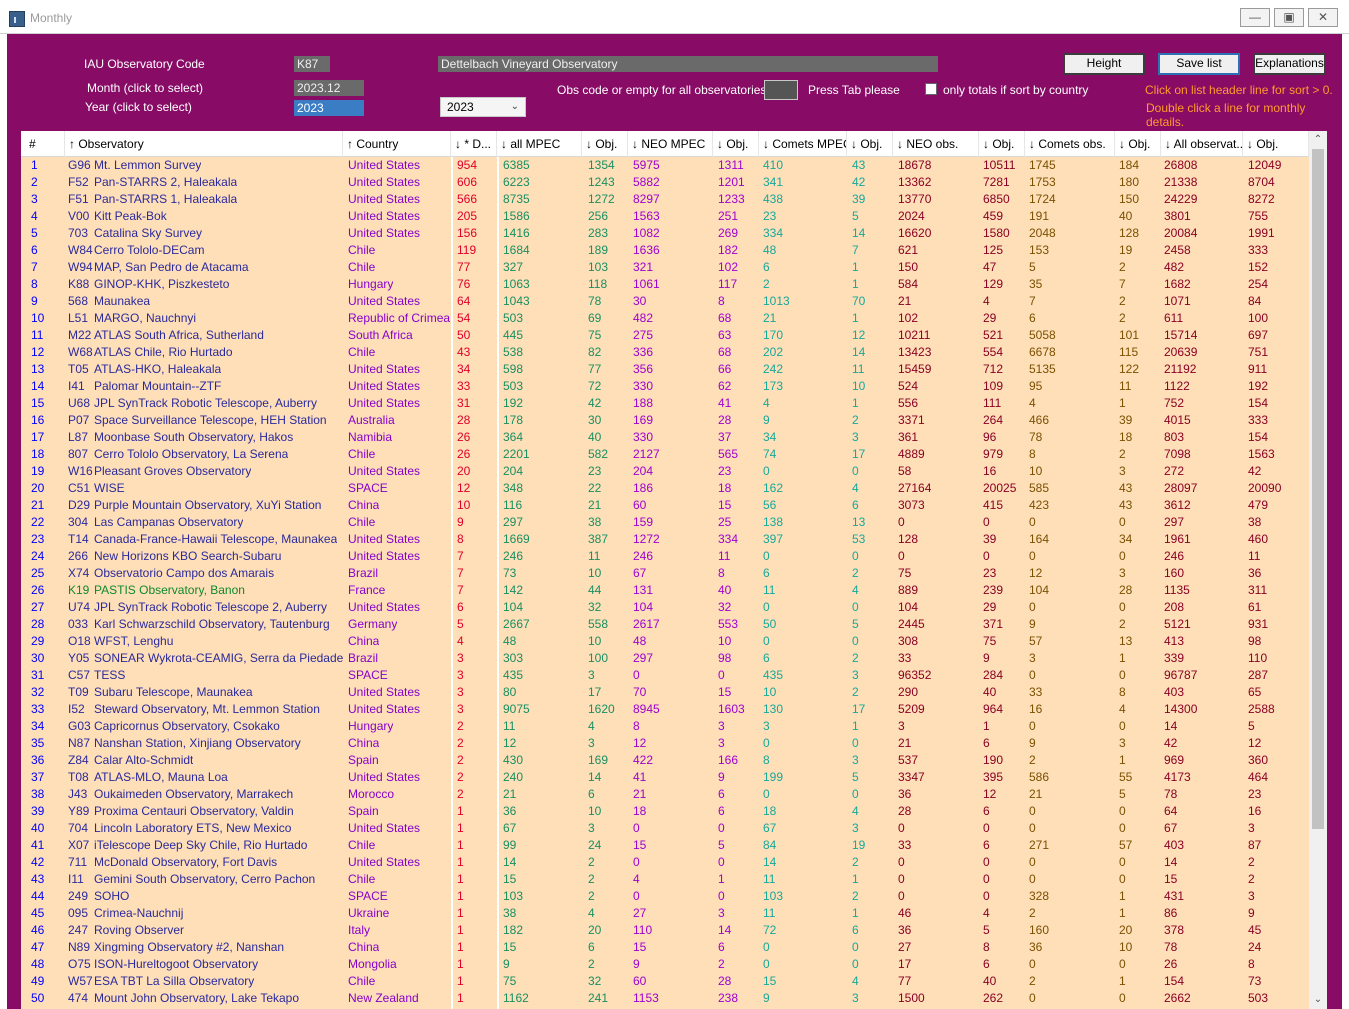  I want to click on column-header: ↓ Comets MPEC, so click(803, 144).